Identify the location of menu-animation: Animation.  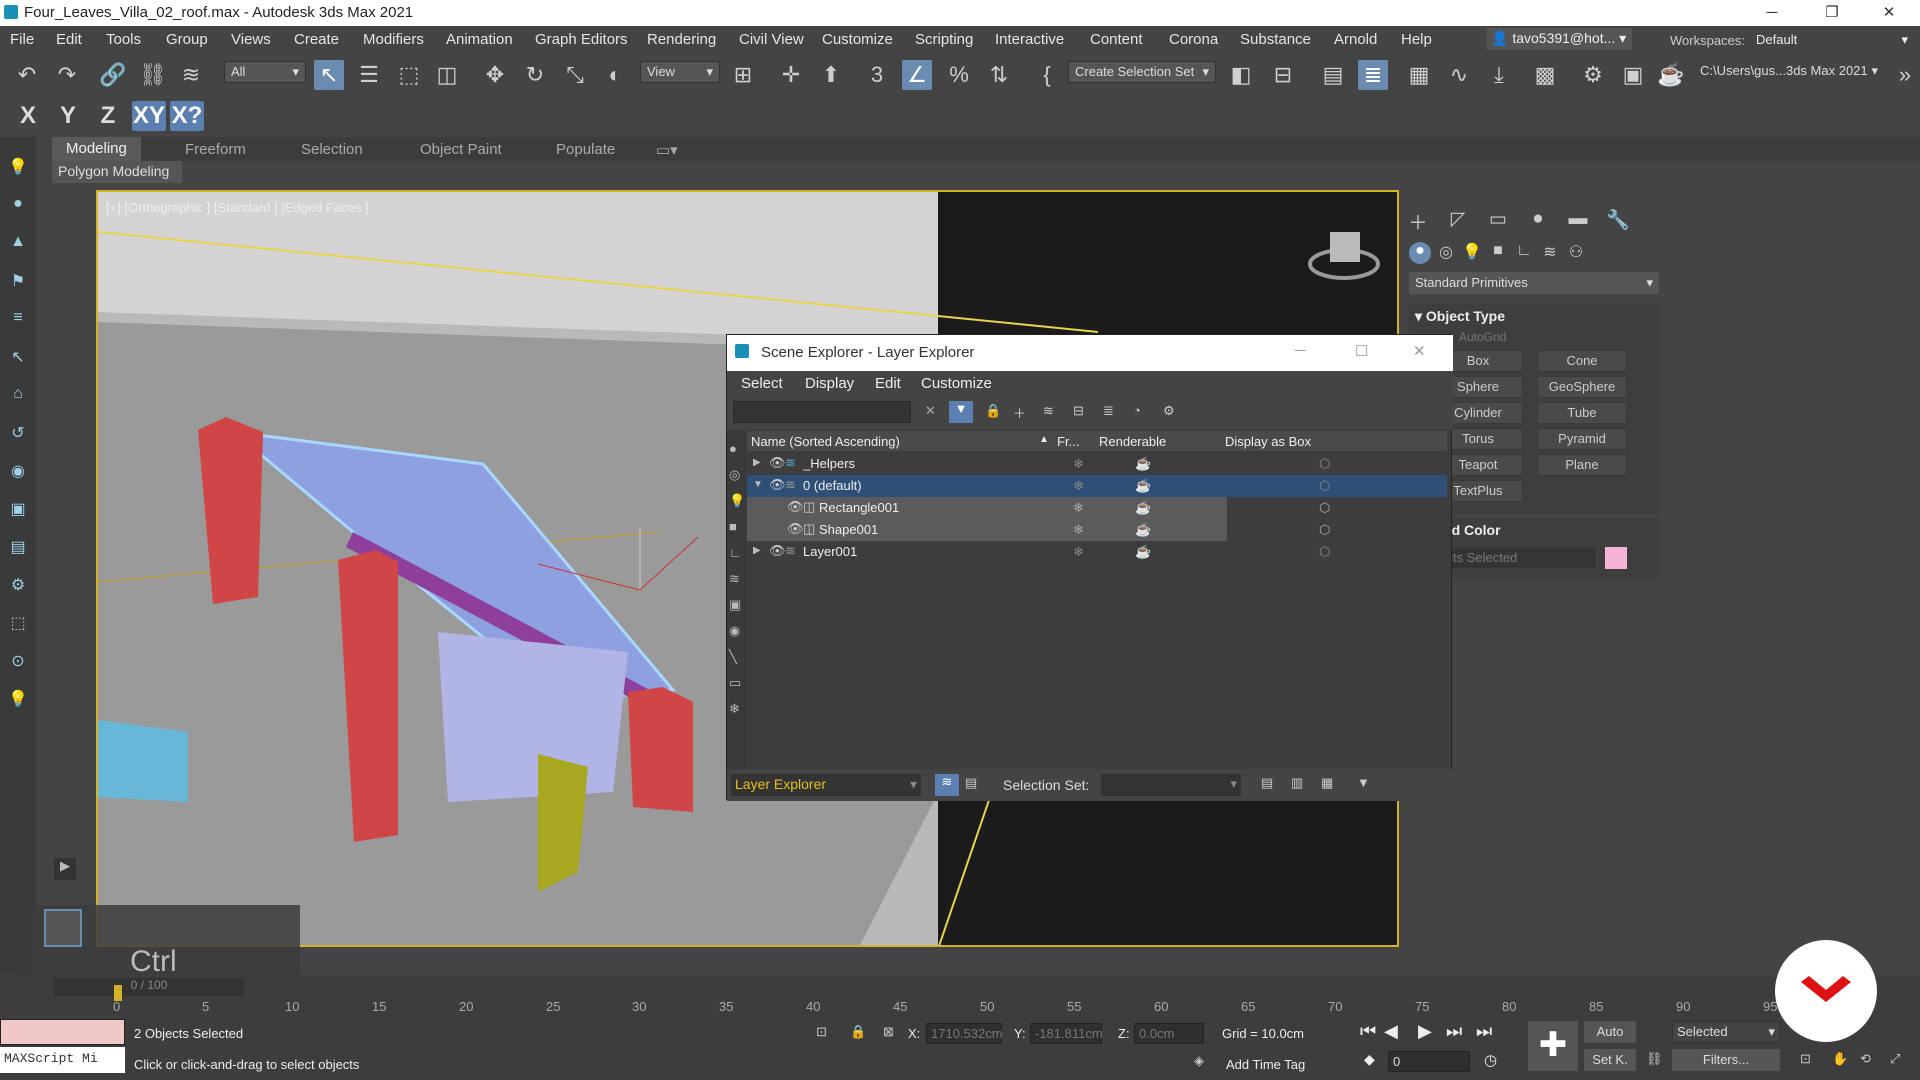
(479, 39).